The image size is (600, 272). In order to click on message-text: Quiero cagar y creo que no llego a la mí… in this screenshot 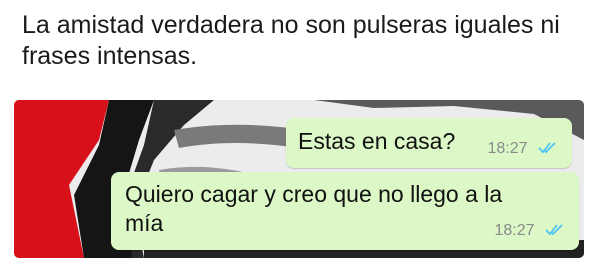, I will do `click(314, 208)`.